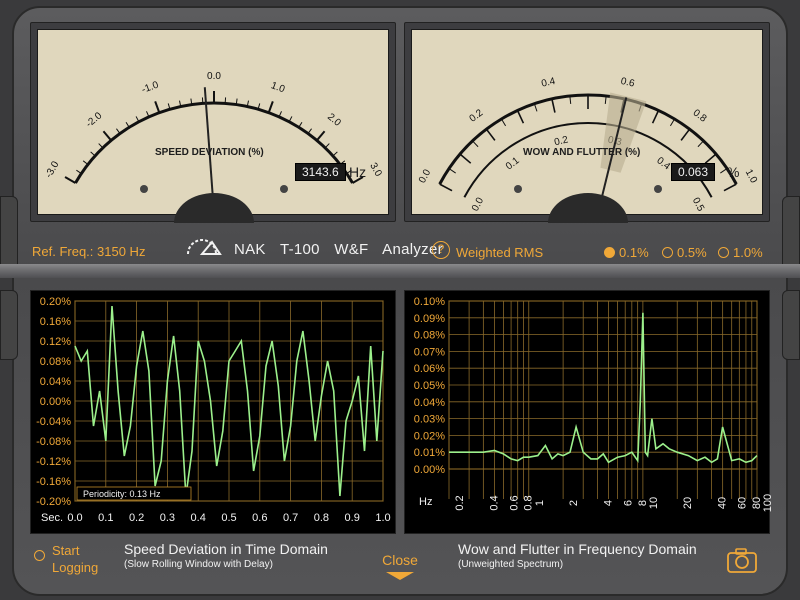 The image size is (800, 600). Describe the element at coordinates (382, 518) in the screenshot. I see `time-x-tick: 1.0` at that location.